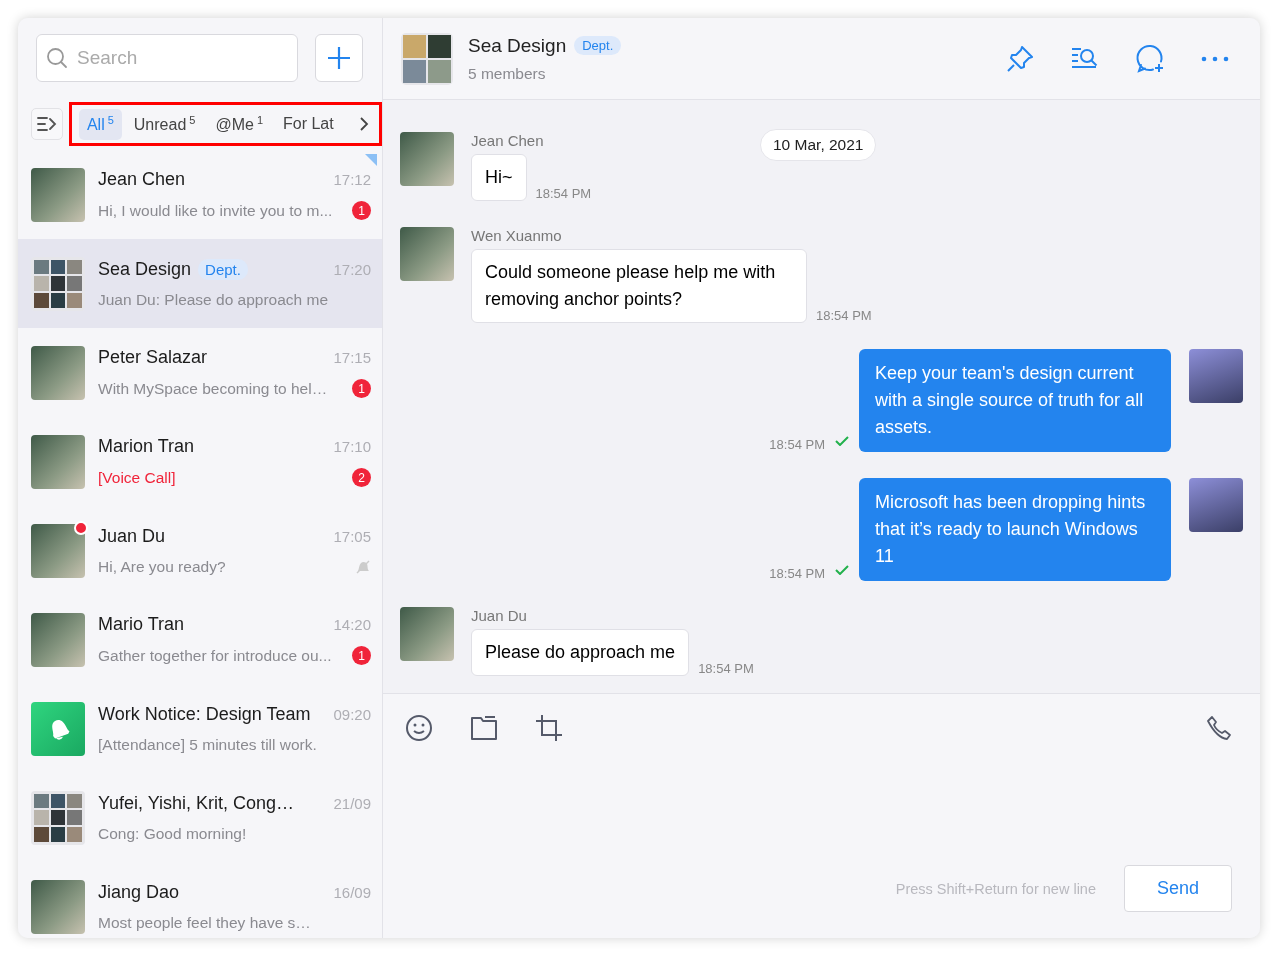 The image size is (1280, 957). I want to click on message-preview: Hi, Are you ready?, so click(162, 566).